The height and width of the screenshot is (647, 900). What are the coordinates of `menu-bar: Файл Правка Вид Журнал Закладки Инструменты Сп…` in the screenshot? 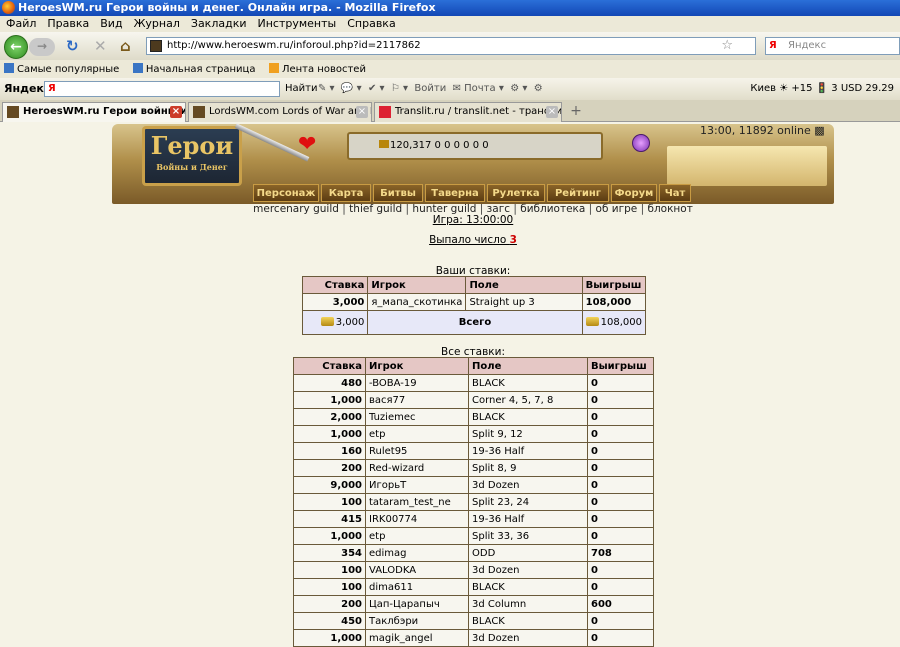 It's located at (450, 24).